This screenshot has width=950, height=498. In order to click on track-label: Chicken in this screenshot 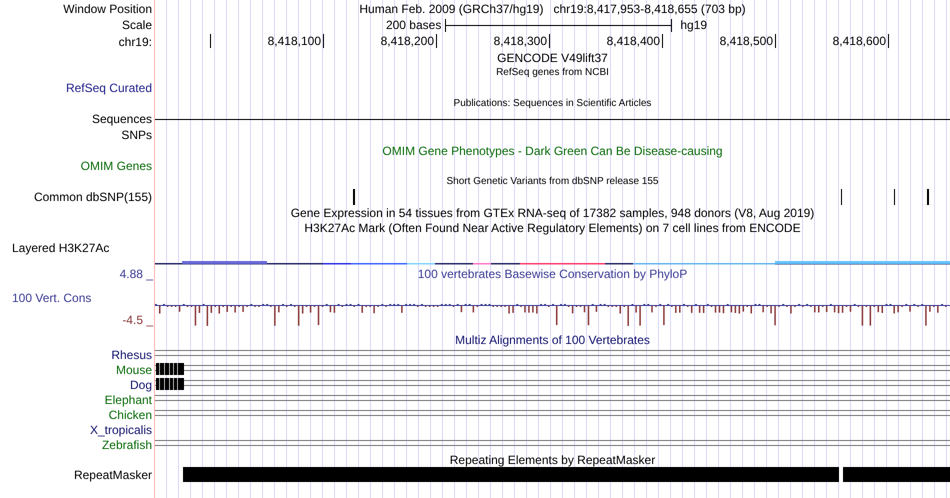, I will do `click(130, 414)`.